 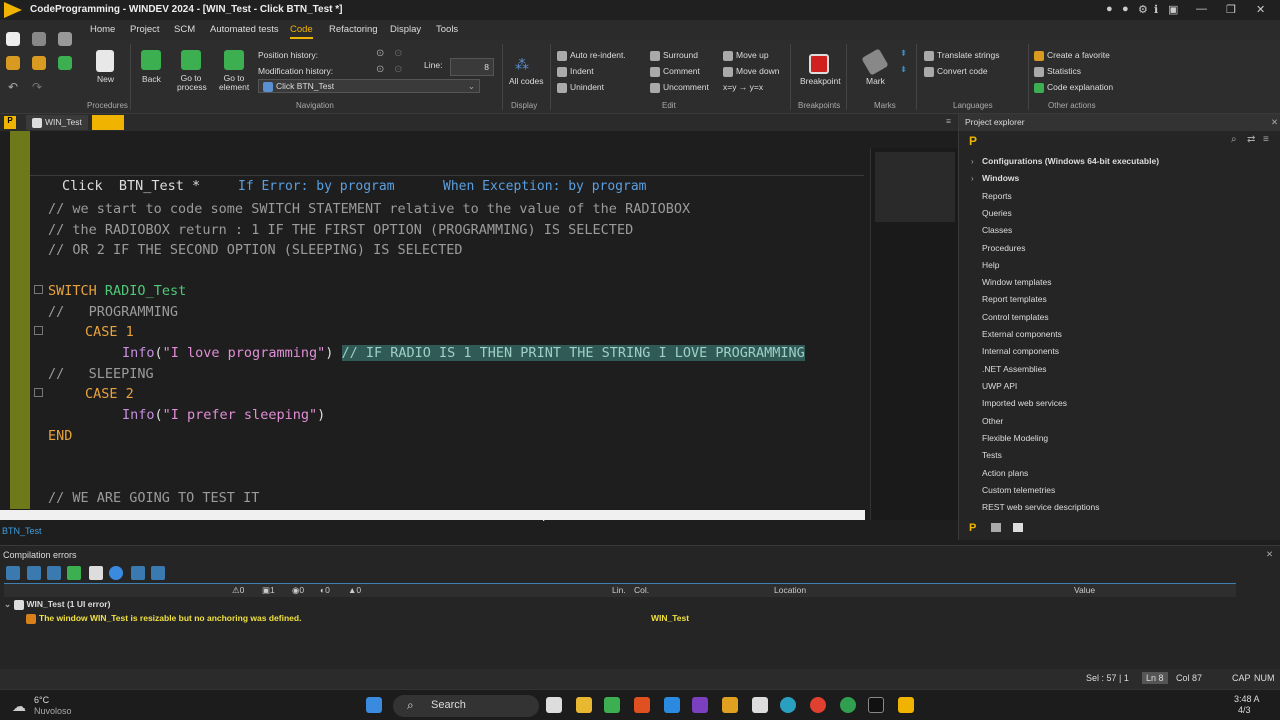 What do you see at coordinates (1251, 139) in the screenshot?
I see `sort-icon: ⇄` at bounding box center [1251, 139].